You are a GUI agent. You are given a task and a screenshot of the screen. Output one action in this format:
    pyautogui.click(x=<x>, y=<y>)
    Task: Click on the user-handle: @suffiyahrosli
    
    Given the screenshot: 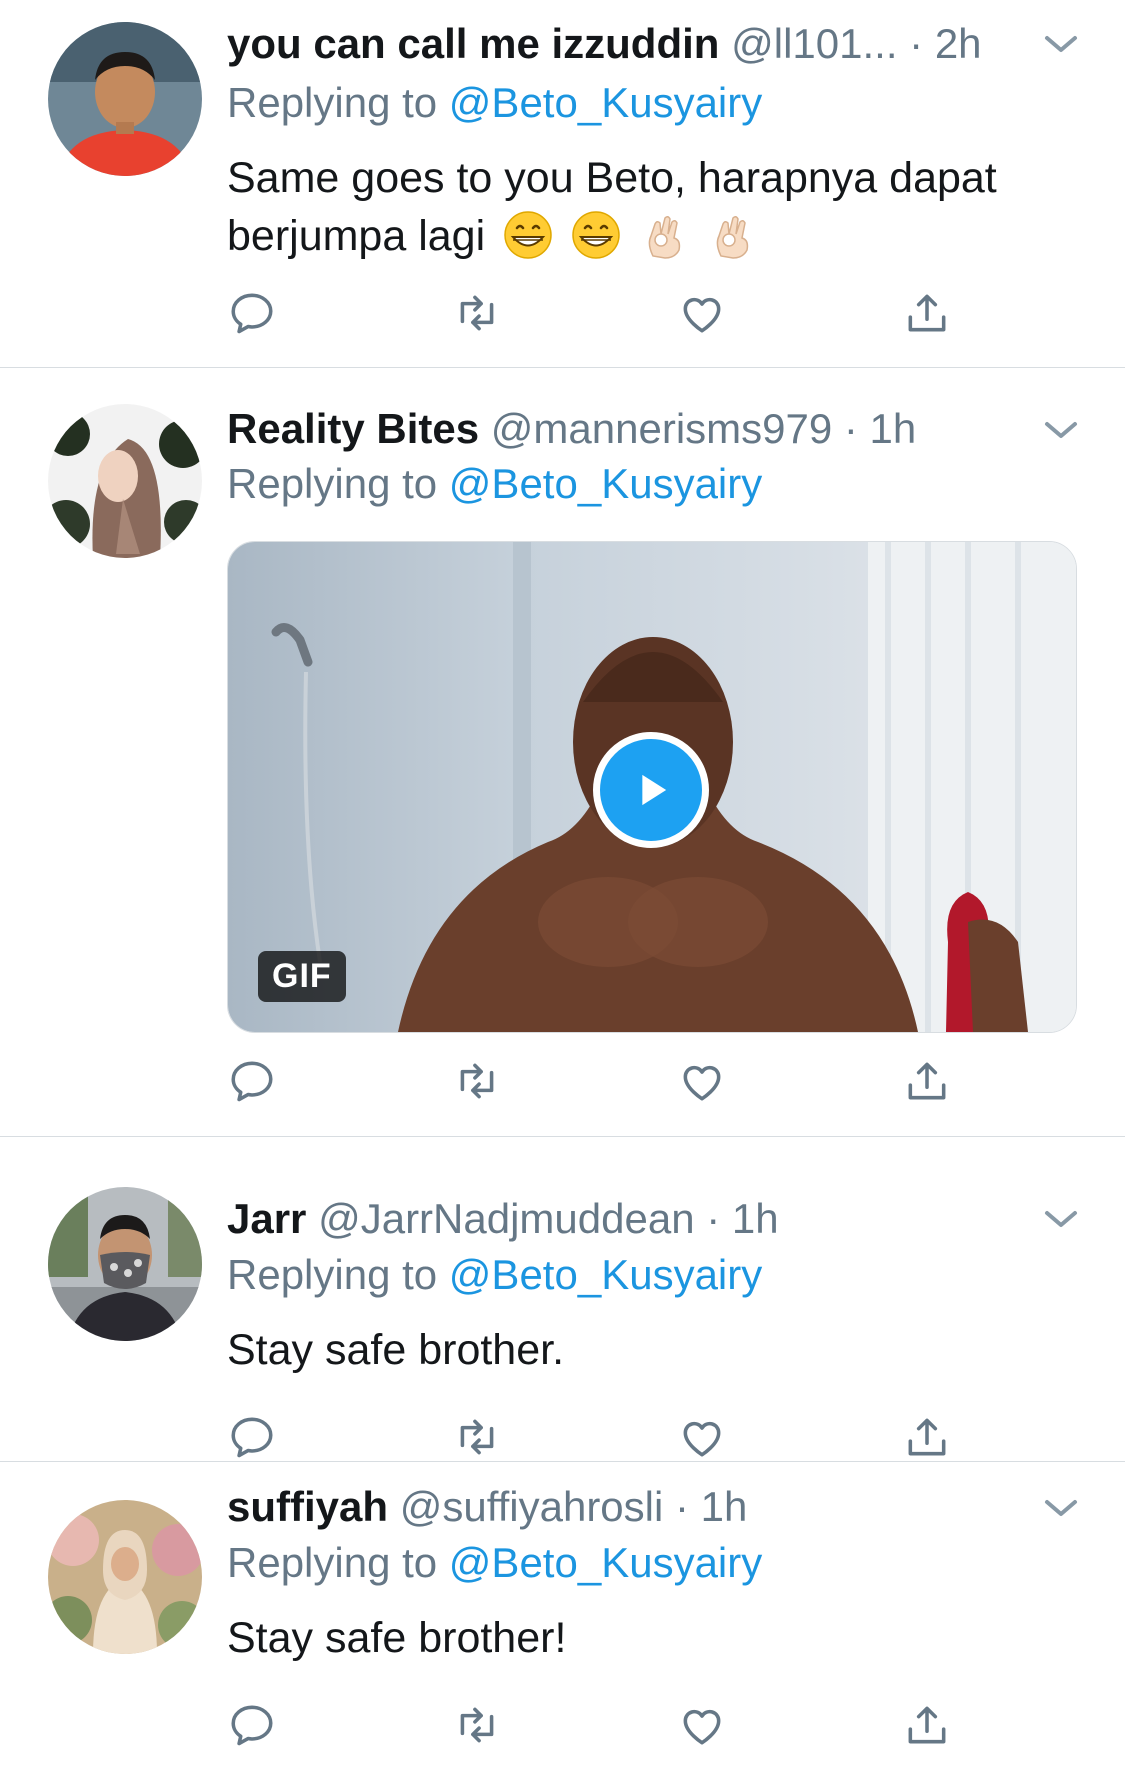 What is the action you would take?
    pyautogui.click(x=532, y=1506)
    